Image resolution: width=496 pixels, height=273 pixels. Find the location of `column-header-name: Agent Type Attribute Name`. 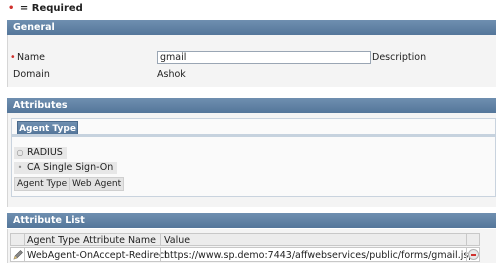

column-header-name: Agent Type Attribute Name is located at coordinates (91, 240).